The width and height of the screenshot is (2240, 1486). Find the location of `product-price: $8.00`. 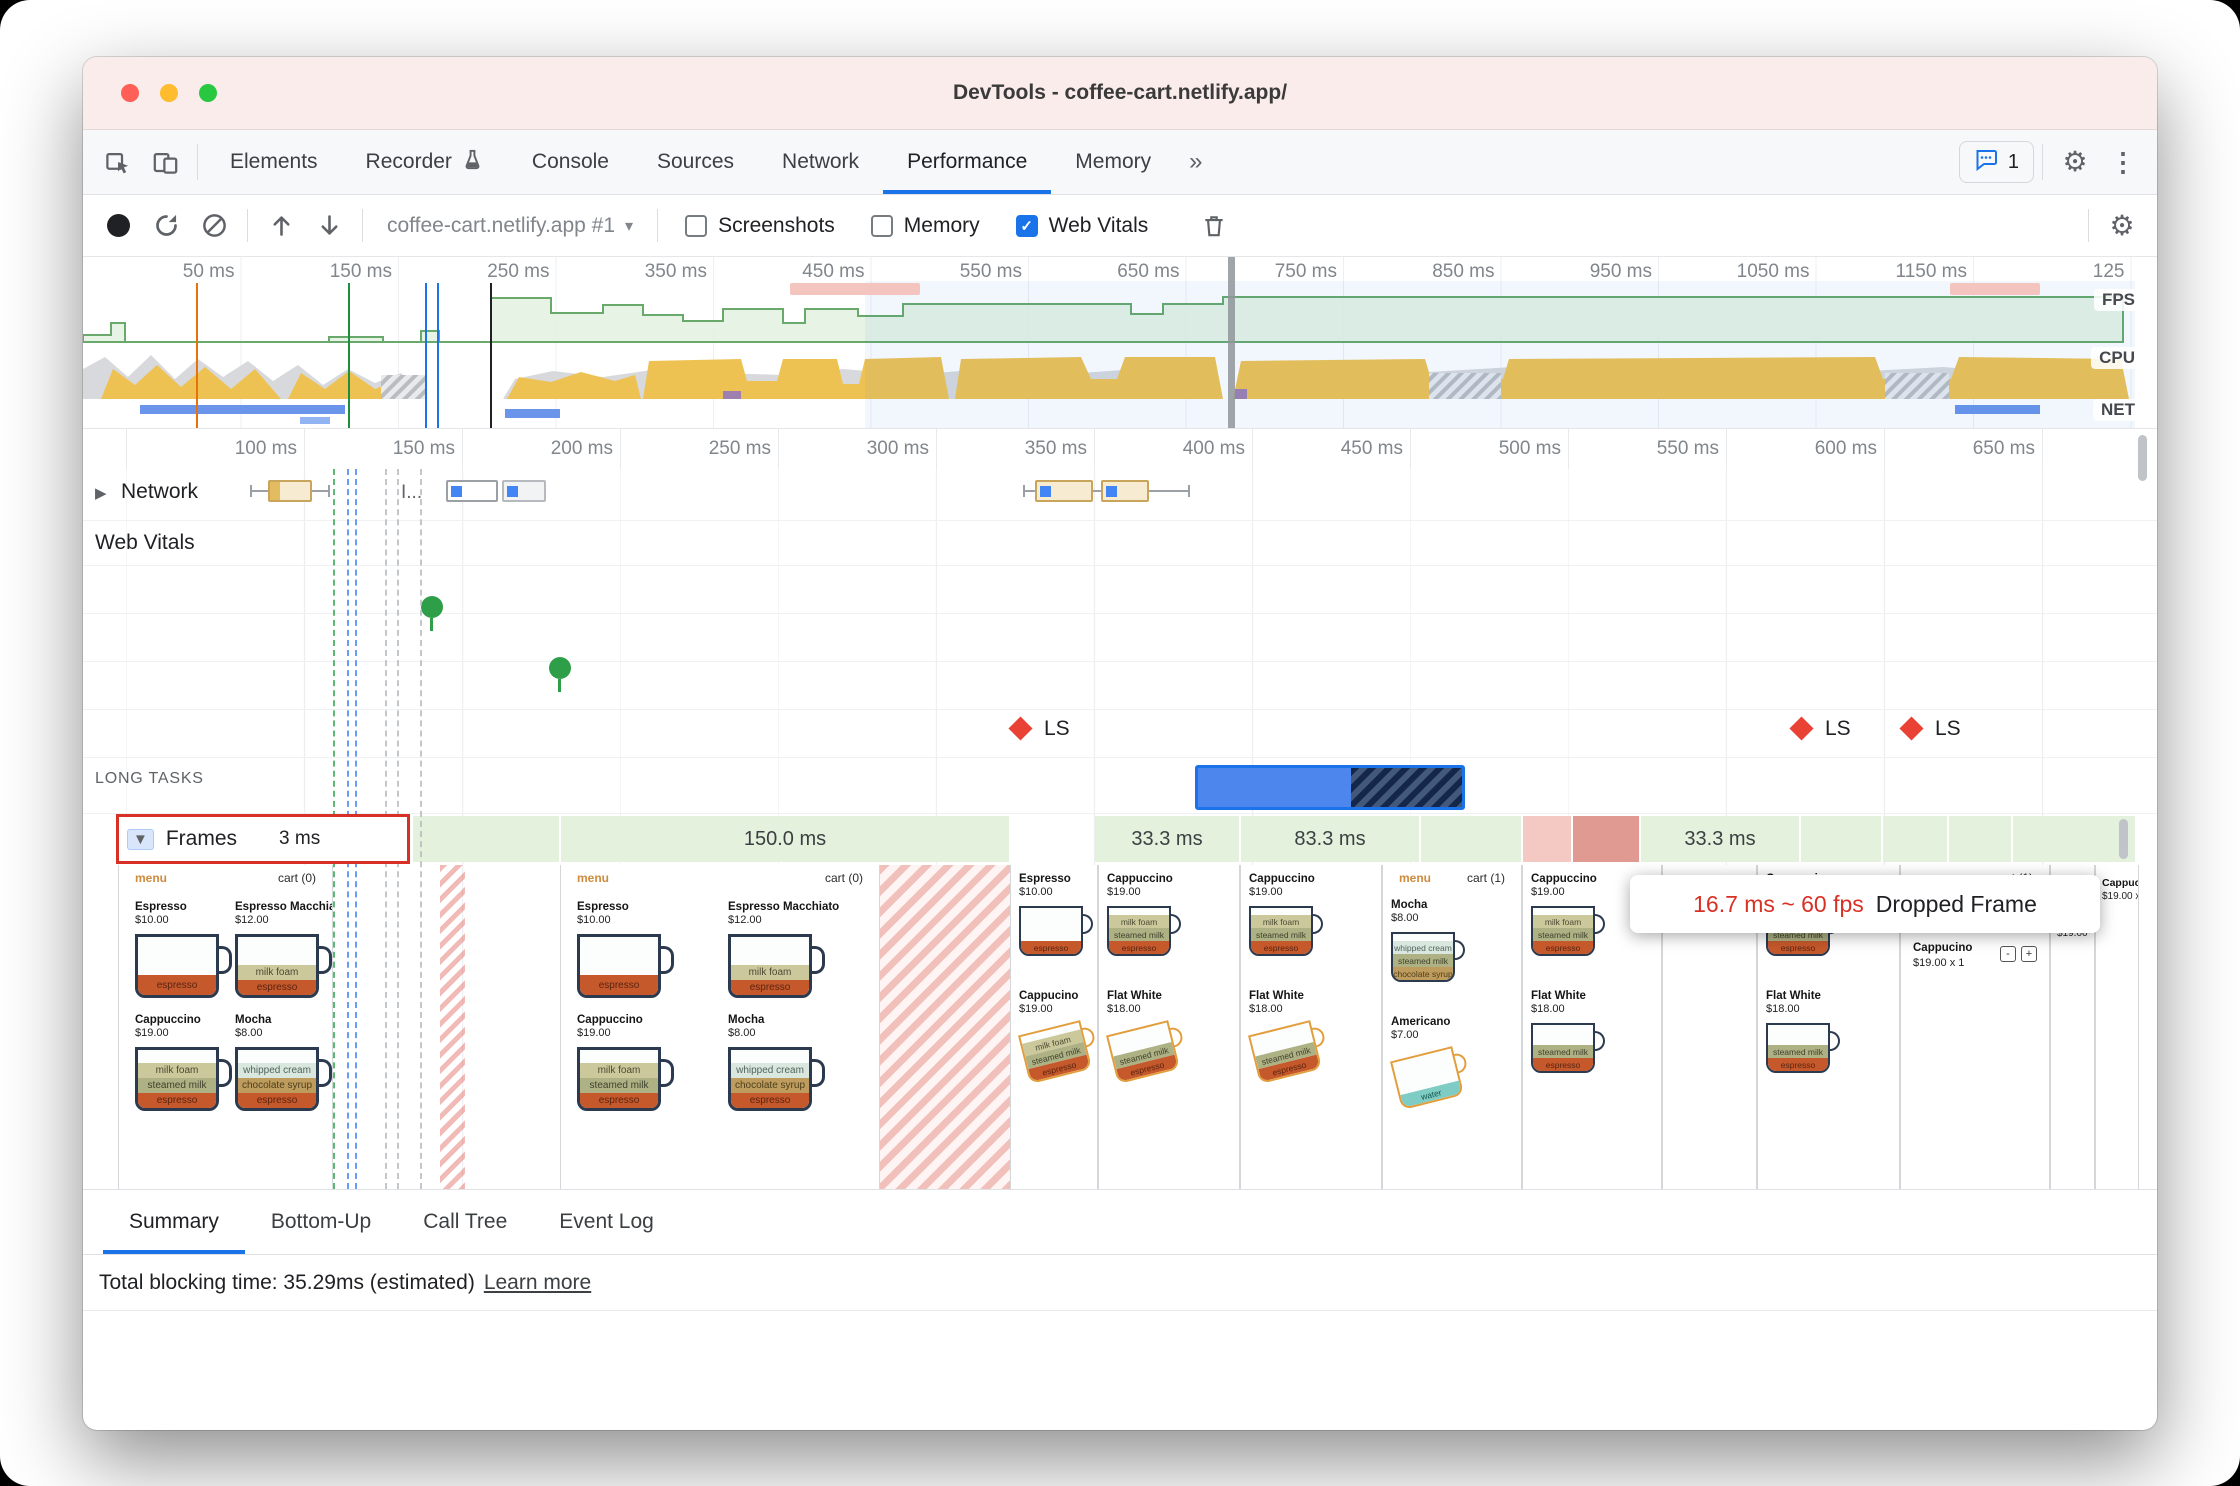

product-price: $8.00 is located at coordinates (249, 1033).